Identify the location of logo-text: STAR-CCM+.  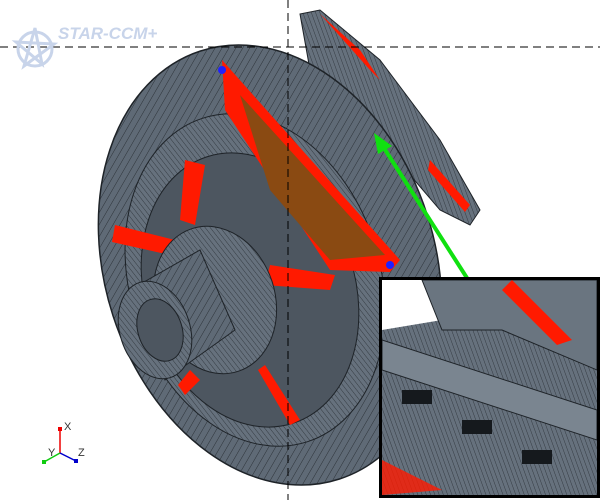
(108, 33).